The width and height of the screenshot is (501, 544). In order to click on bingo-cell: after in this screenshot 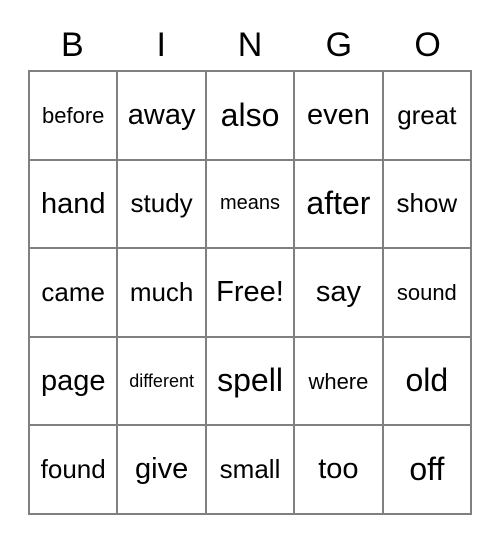, I will do `click(339, 205)`.